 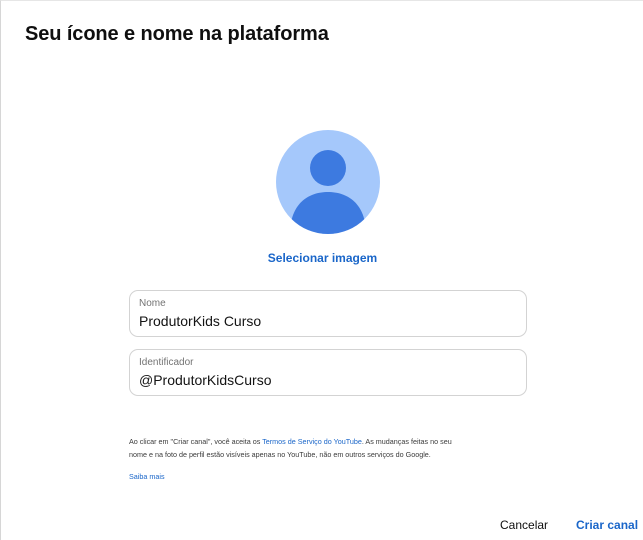 What do you see at coordinates (524, 525) in the screenshot?
I see `cancel-button: Cancelar` at bounding box center [524, 525].